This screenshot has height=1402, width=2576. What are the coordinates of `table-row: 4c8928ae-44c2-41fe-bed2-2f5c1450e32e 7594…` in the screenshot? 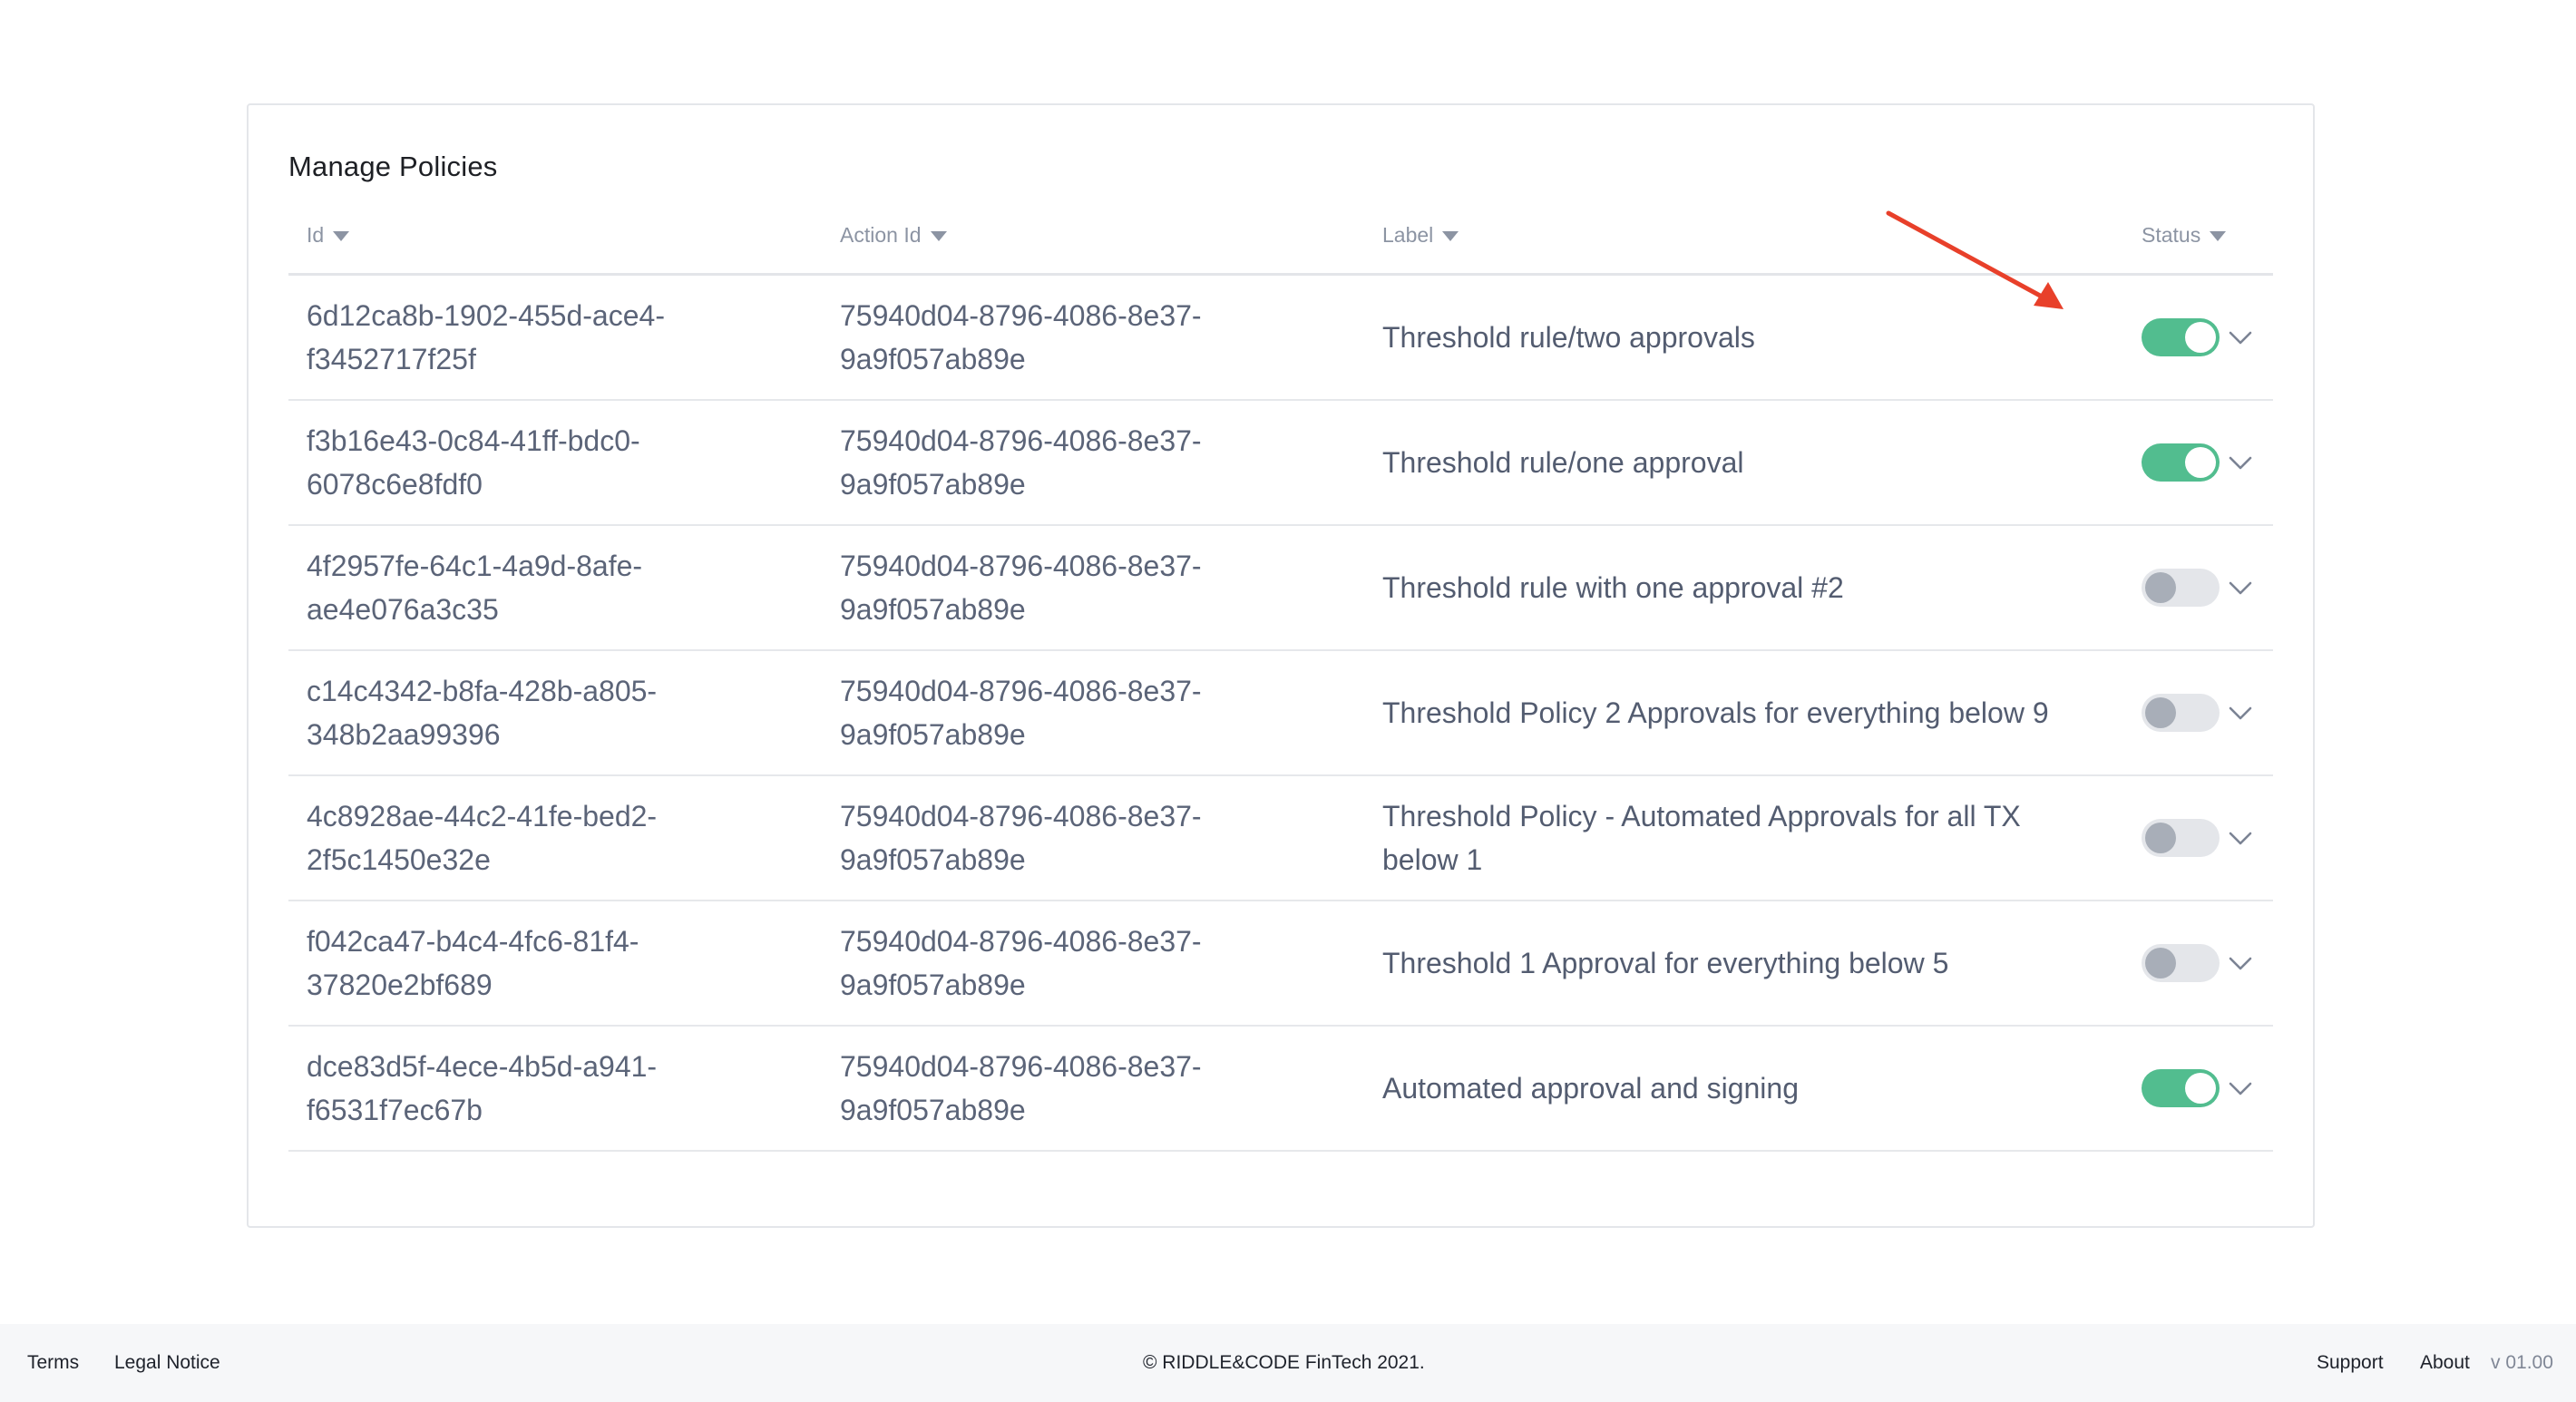 It's located at (1280, 838).